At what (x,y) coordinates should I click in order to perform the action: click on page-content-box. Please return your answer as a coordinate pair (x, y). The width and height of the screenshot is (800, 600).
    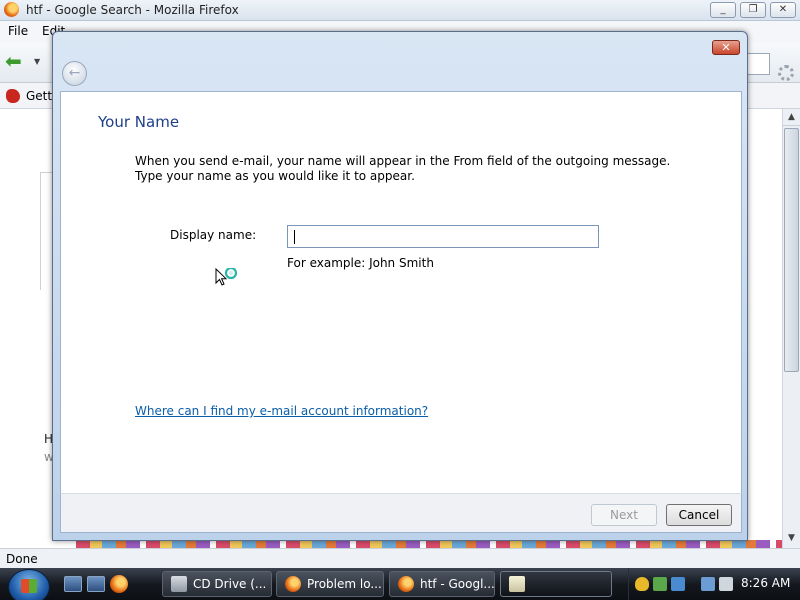
    Looking at the image, I should click on (46, 231).